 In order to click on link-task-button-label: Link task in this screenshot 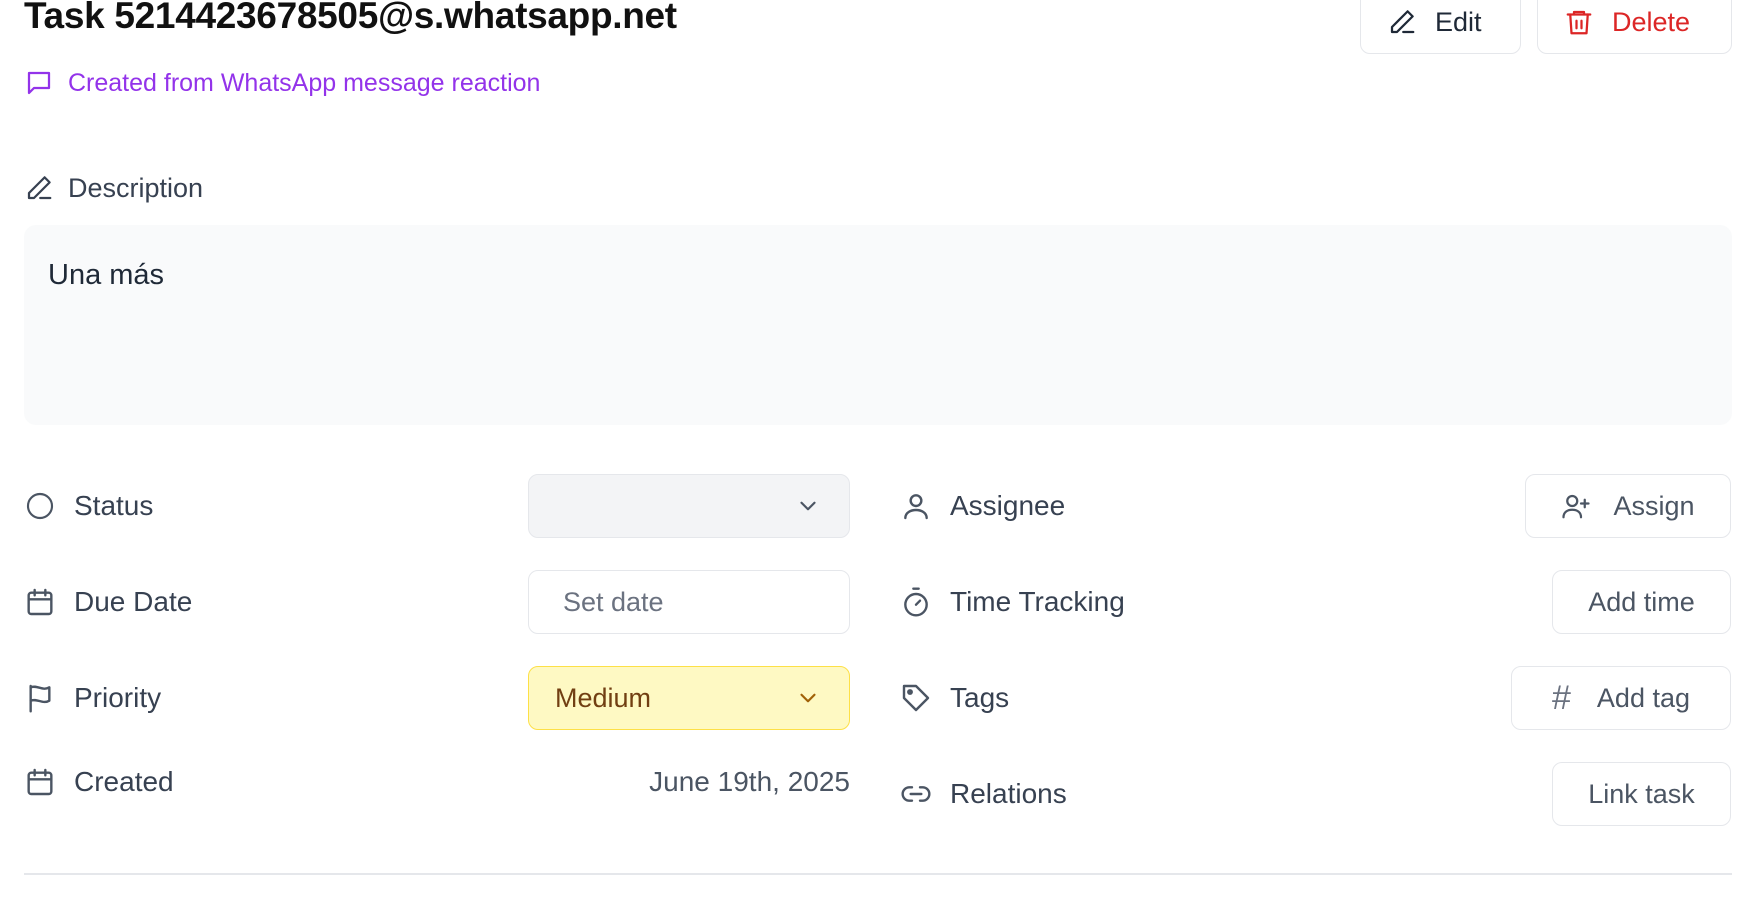, I will do `click(1641, 793)`.